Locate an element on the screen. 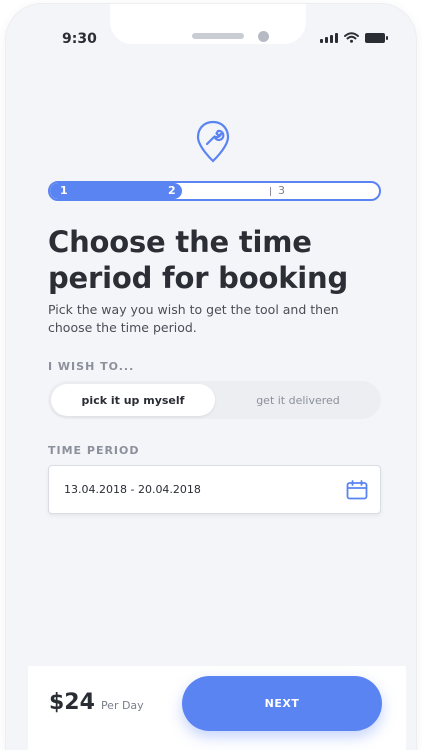  status-icons is located at coordinates (354, 37).